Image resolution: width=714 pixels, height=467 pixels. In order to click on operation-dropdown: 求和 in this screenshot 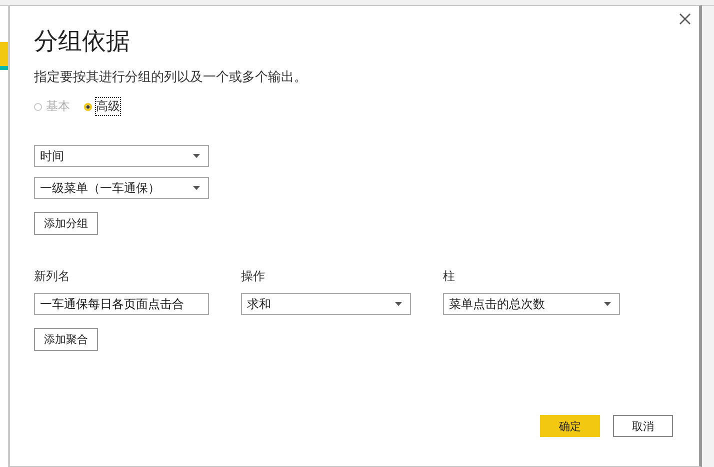, I will do `click(326, 304)`.